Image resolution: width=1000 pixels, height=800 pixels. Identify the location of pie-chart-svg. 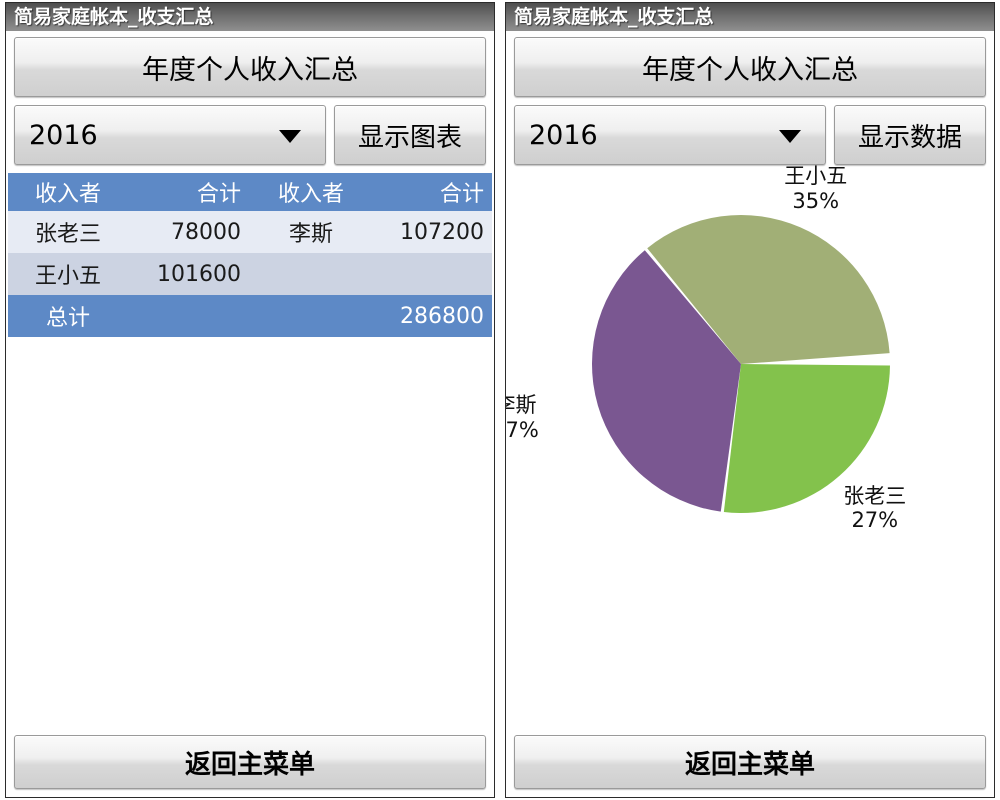
(740, 364).